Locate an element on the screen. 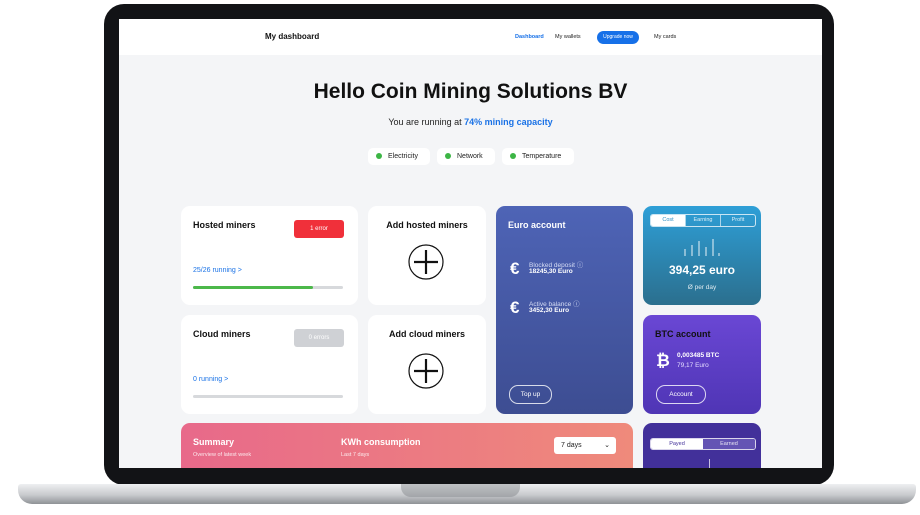 This screenshot has height=515, width=920. status-network: Network is located at coordinates (466, 156).